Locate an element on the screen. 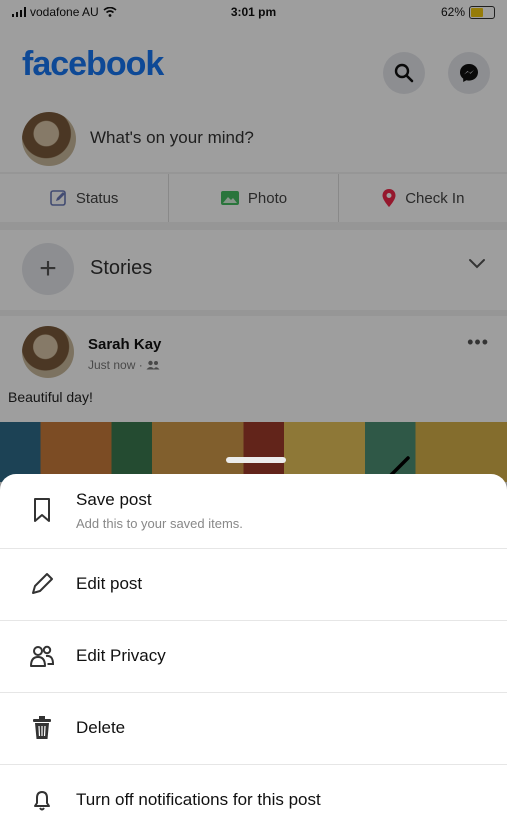 The width and height of the screenshot is (507, 840). delete-title: Delete is located at coordinates (101, 727).